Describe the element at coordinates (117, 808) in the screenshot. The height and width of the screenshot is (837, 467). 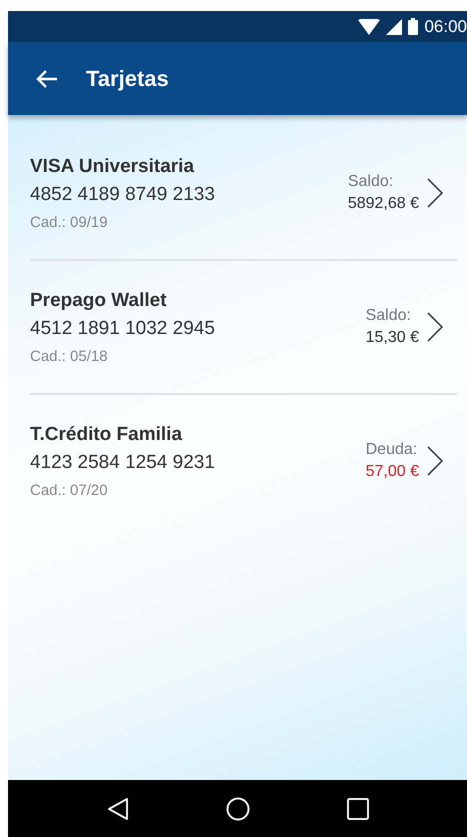
I see `back-icon` at that location.